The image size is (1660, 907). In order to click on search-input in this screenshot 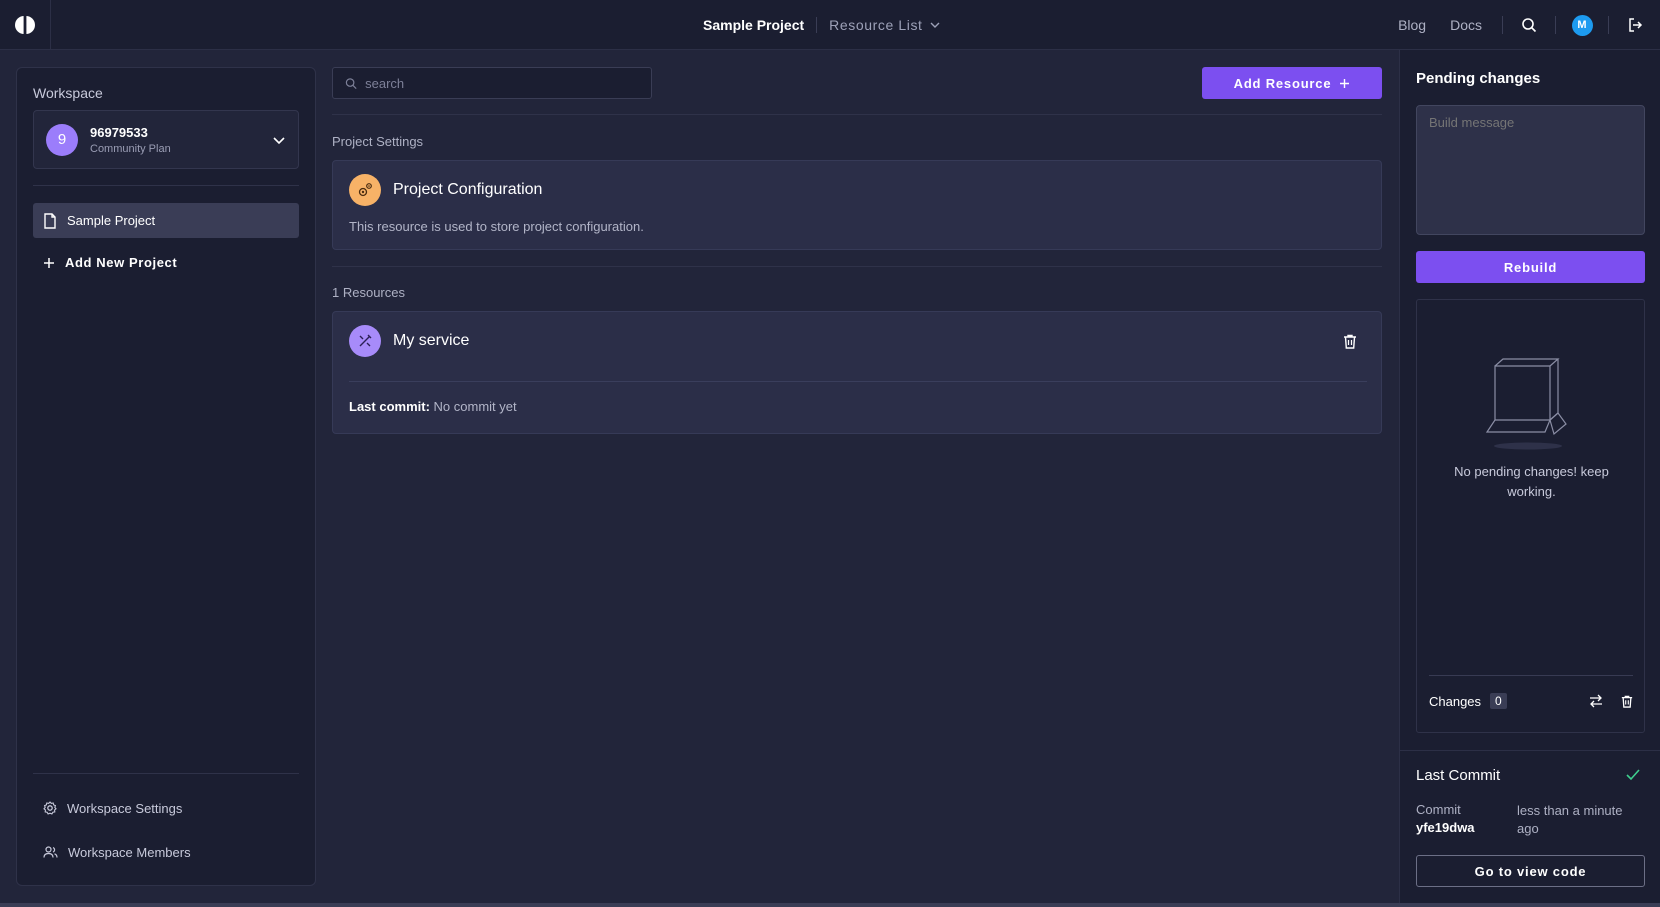, I will do `click(502, 83)`.